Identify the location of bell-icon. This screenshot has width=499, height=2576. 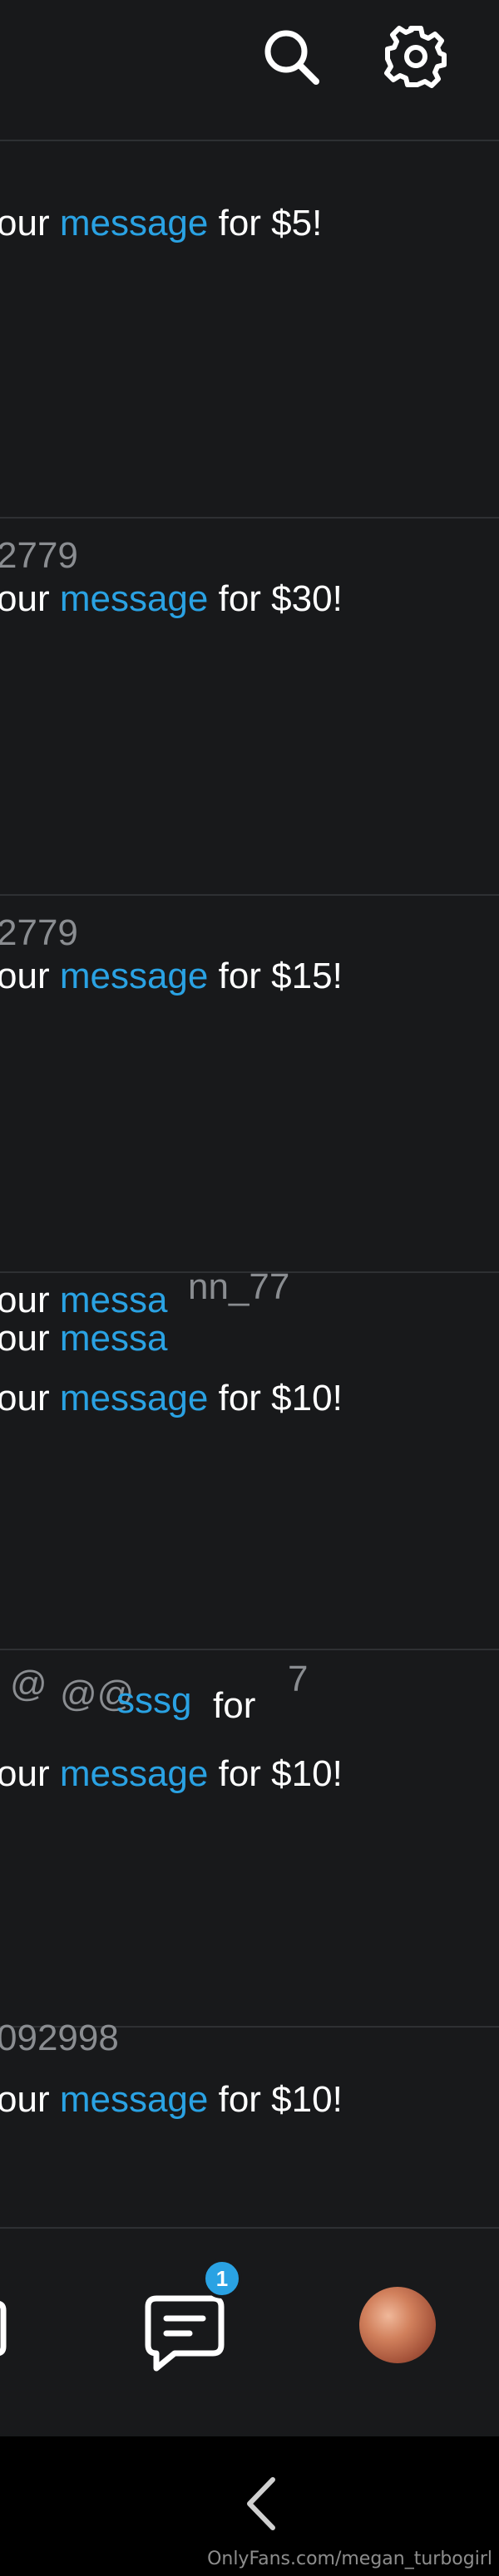
(3, 2328).